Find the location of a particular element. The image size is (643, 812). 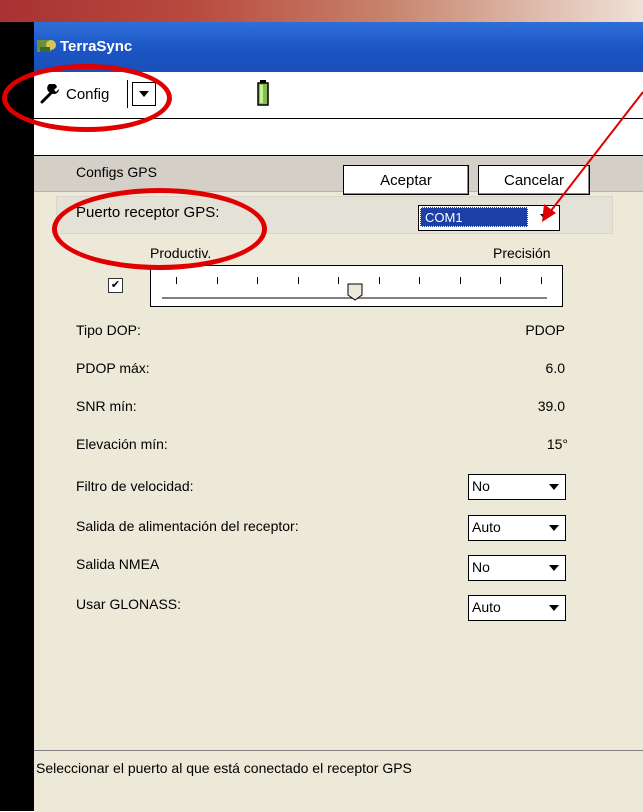

dropdown-label-speed-filter: Filtro de velocidad: is located at coordinates (135, 486).